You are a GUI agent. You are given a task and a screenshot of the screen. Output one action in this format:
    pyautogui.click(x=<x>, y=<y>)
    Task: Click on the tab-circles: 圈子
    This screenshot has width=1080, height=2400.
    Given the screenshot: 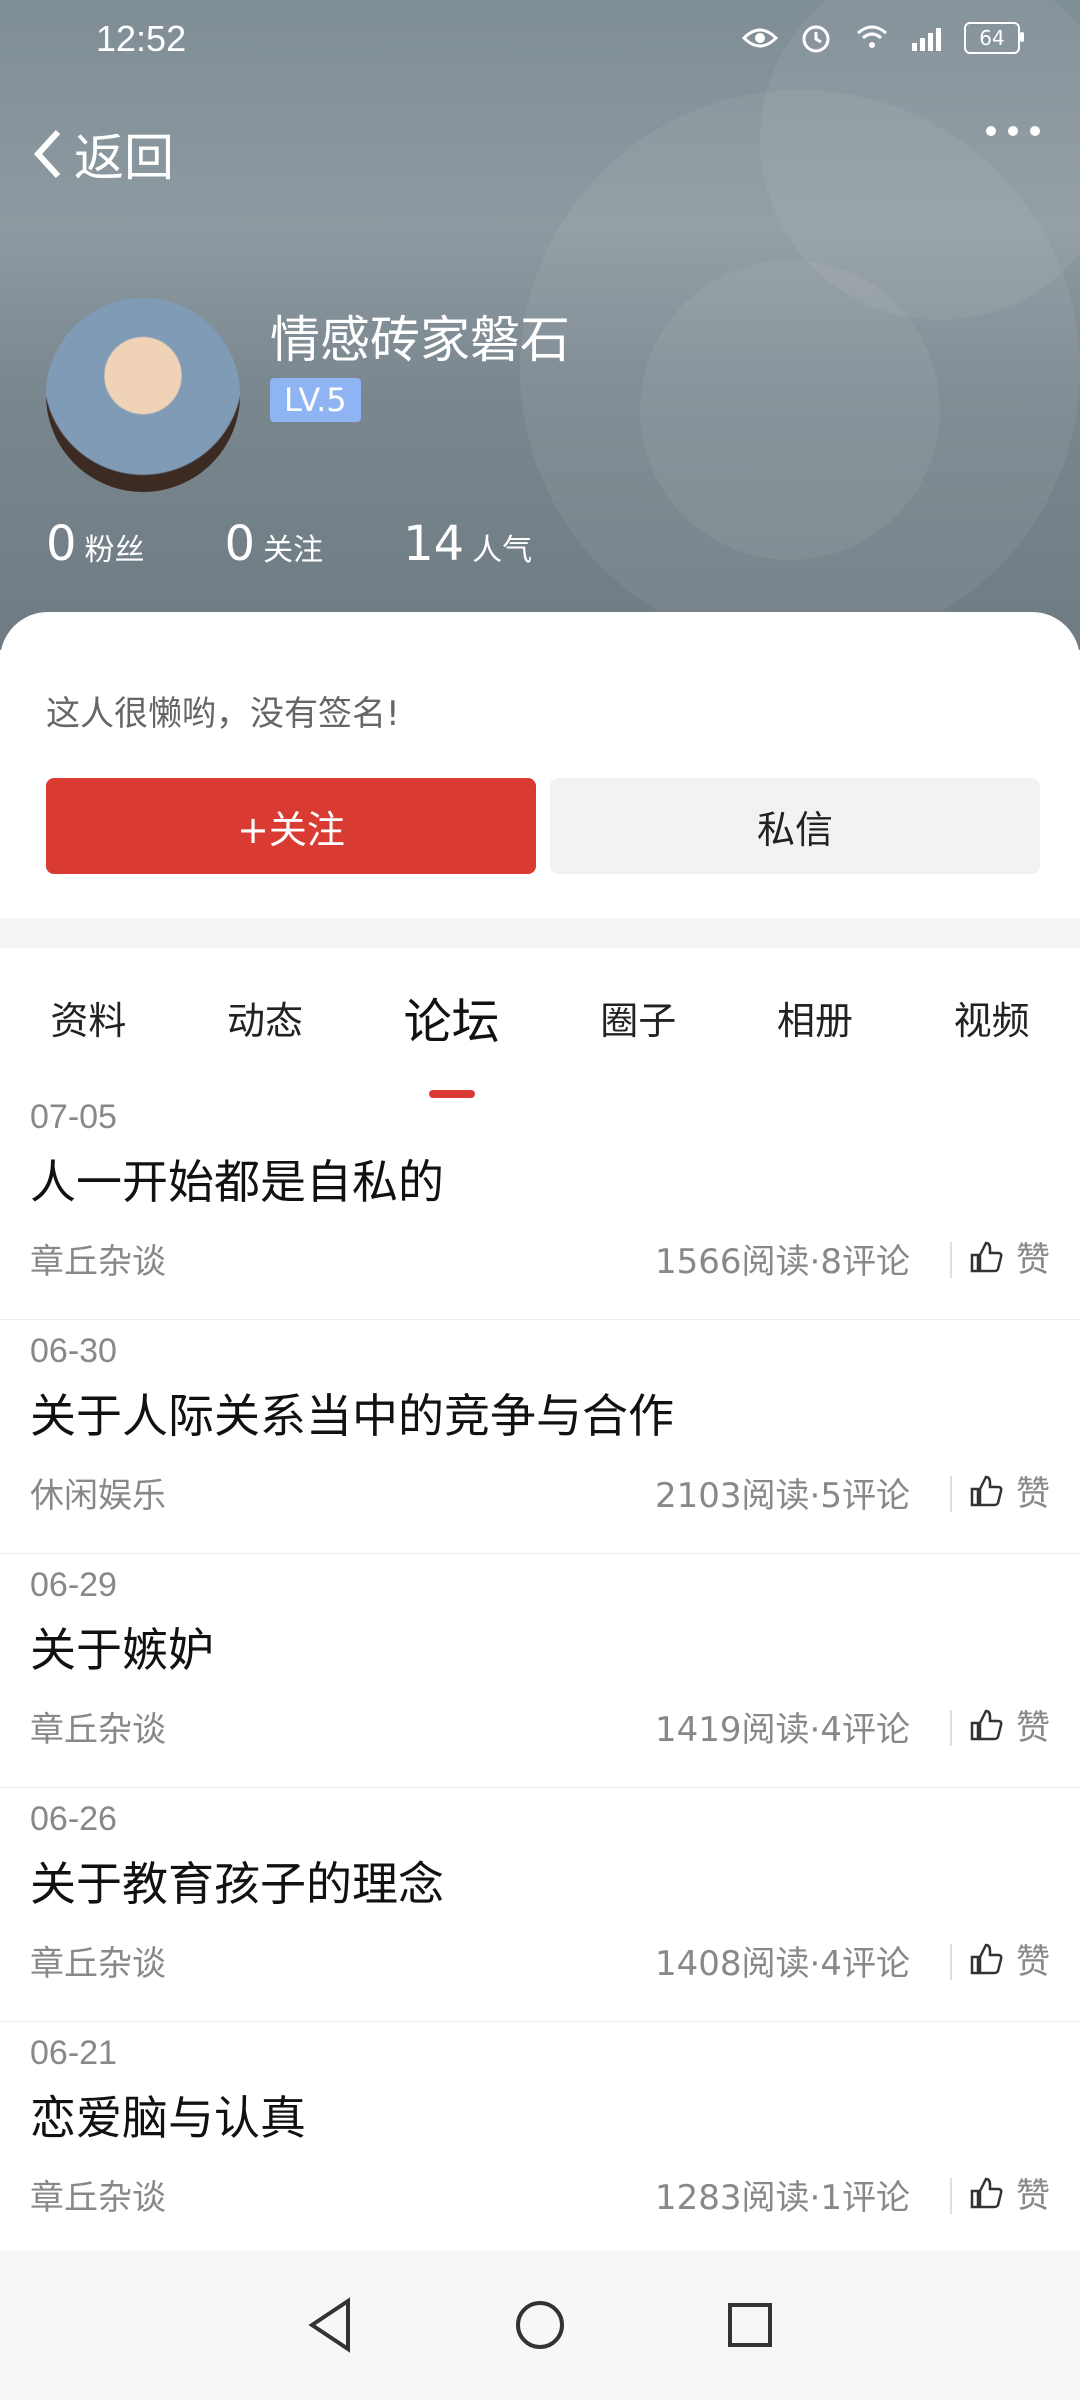 What is the action you would take?
    pyautogui.click(x=638, y=1017)
    